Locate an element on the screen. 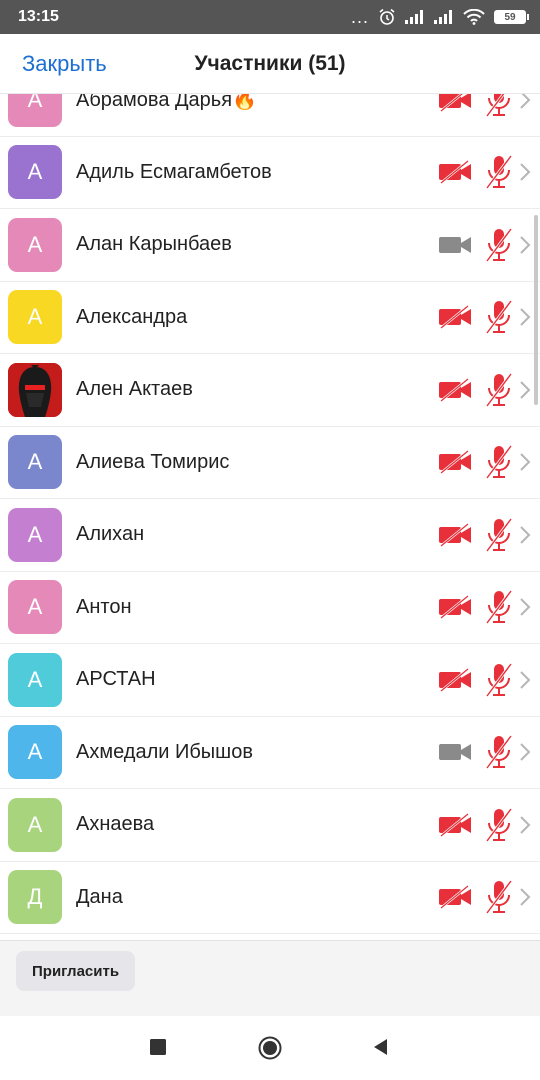 Image resolution: width=540 pixels, height=1080 pixels. status-icons: ... 59 is located at coordinates (439, 17).